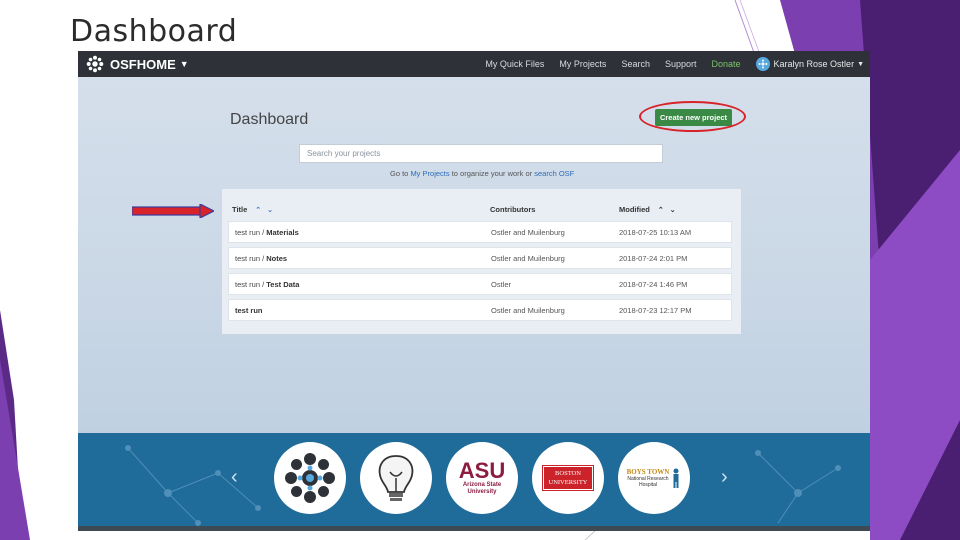 The width and height of the screenshot is (960, 540). What do you see at coordinates (474, 528) in the screenshot?
I see `footer-bottom-bar` at bounding box center [474, 528].